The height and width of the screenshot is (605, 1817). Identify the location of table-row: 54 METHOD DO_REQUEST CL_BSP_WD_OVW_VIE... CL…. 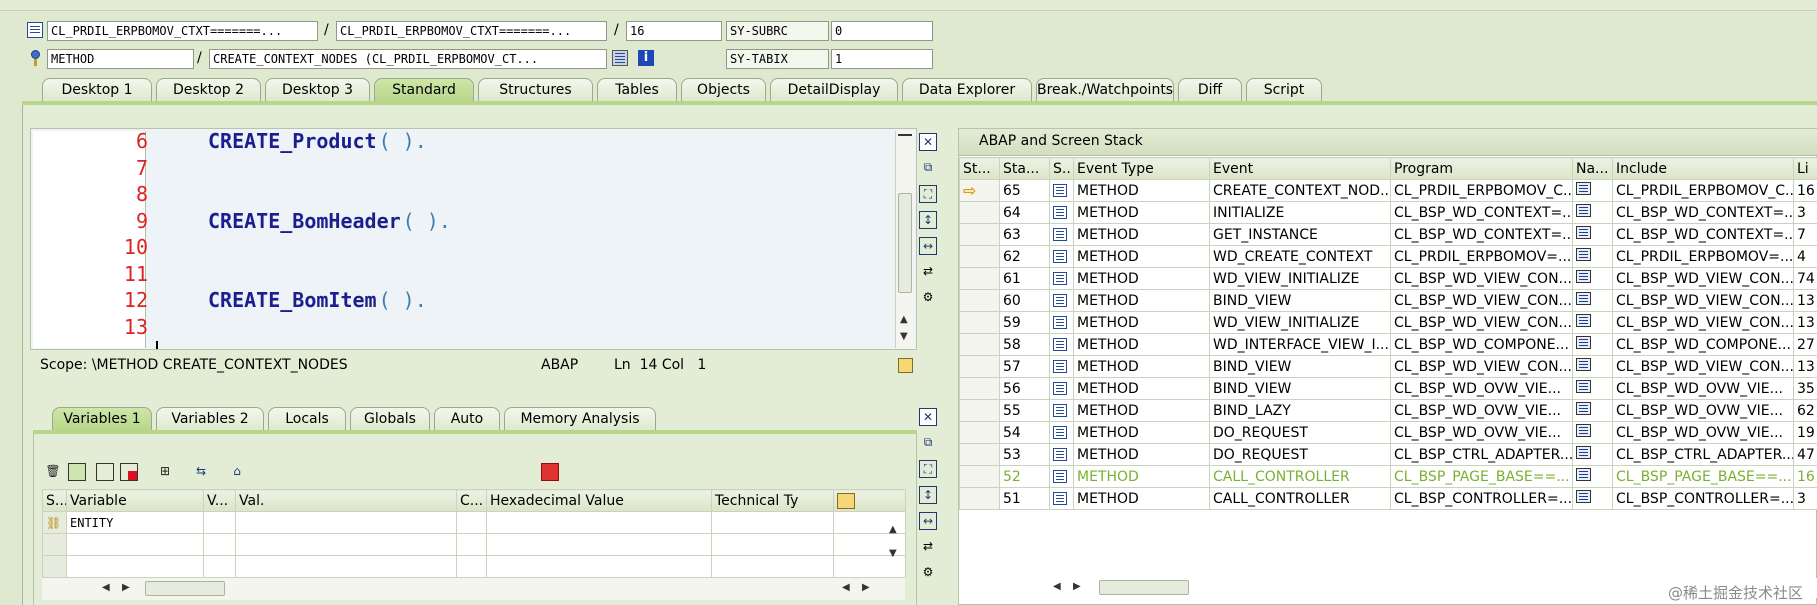
(1388, 432).